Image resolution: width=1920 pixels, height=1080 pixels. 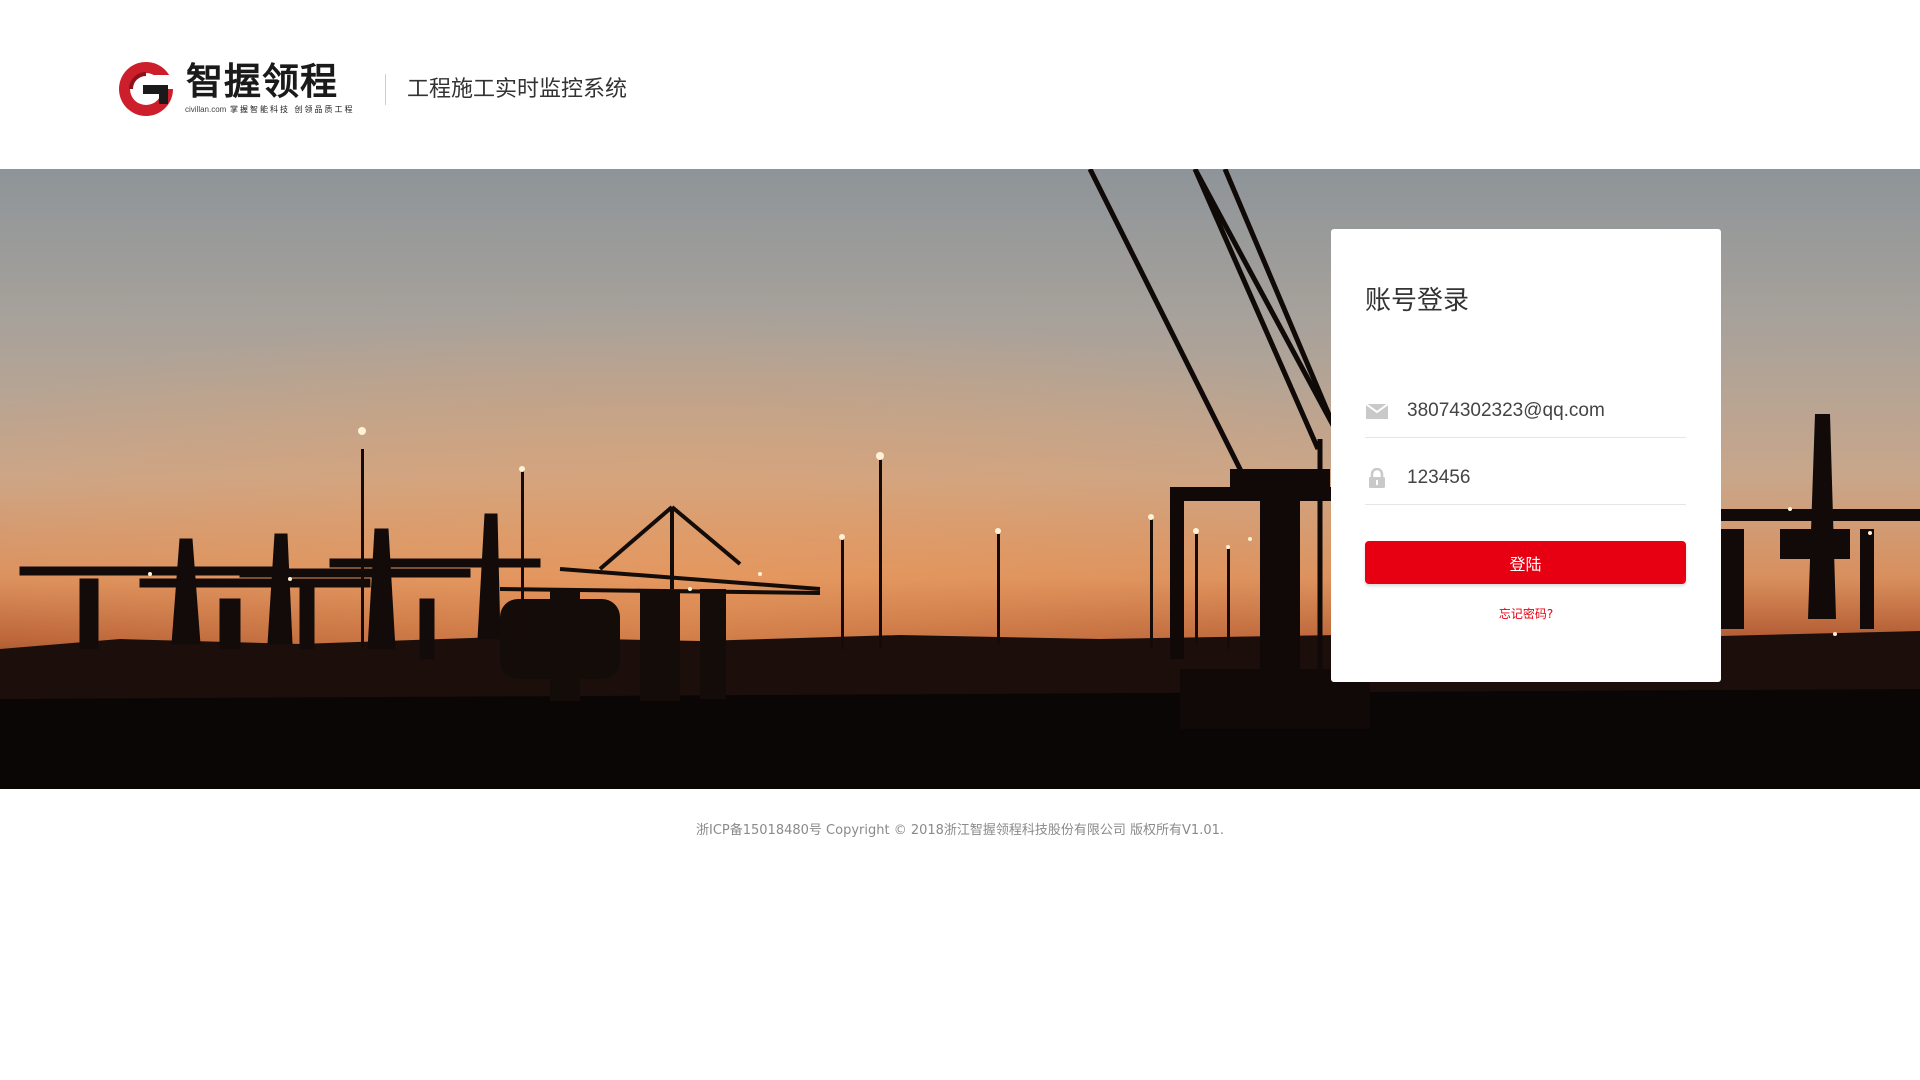 I want to click on brand-name: 智握领程, so click(x=262, y=81).